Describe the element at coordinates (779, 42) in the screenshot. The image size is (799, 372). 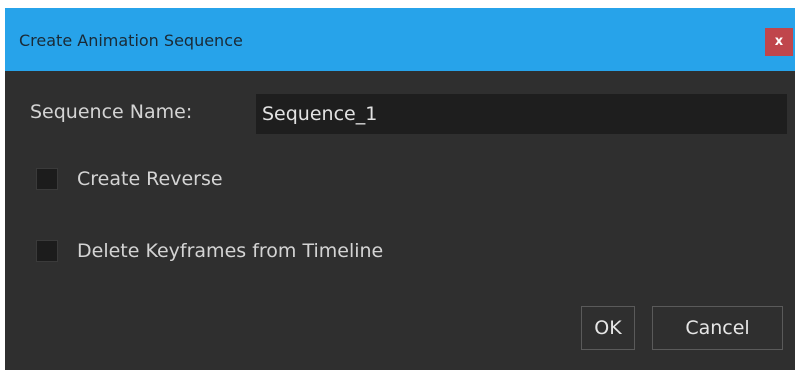
I see `close-button: x` at that location.